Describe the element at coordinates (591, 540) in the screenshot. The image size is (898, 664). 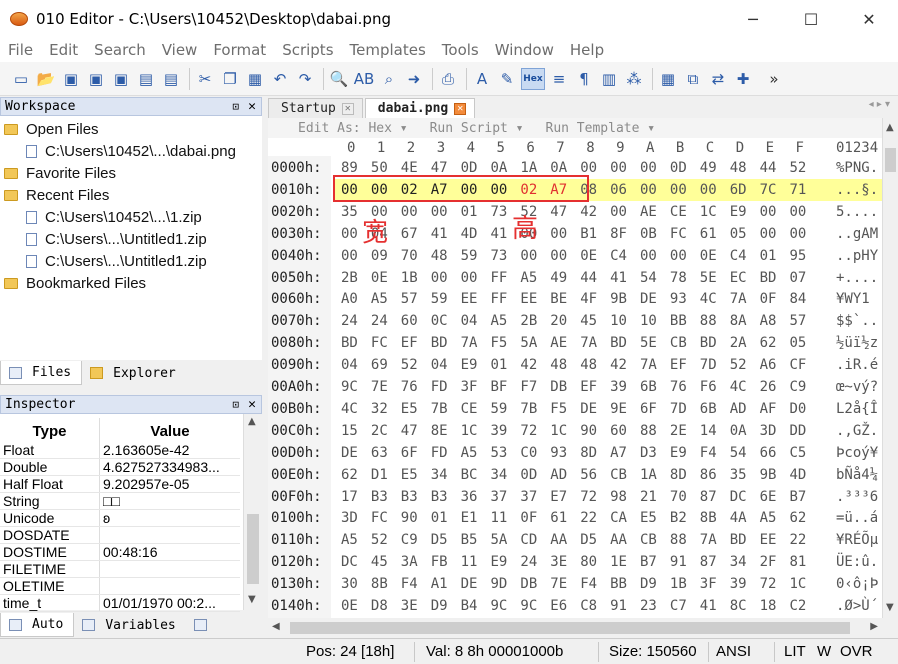
I see `hex-byte: D5` at that location.